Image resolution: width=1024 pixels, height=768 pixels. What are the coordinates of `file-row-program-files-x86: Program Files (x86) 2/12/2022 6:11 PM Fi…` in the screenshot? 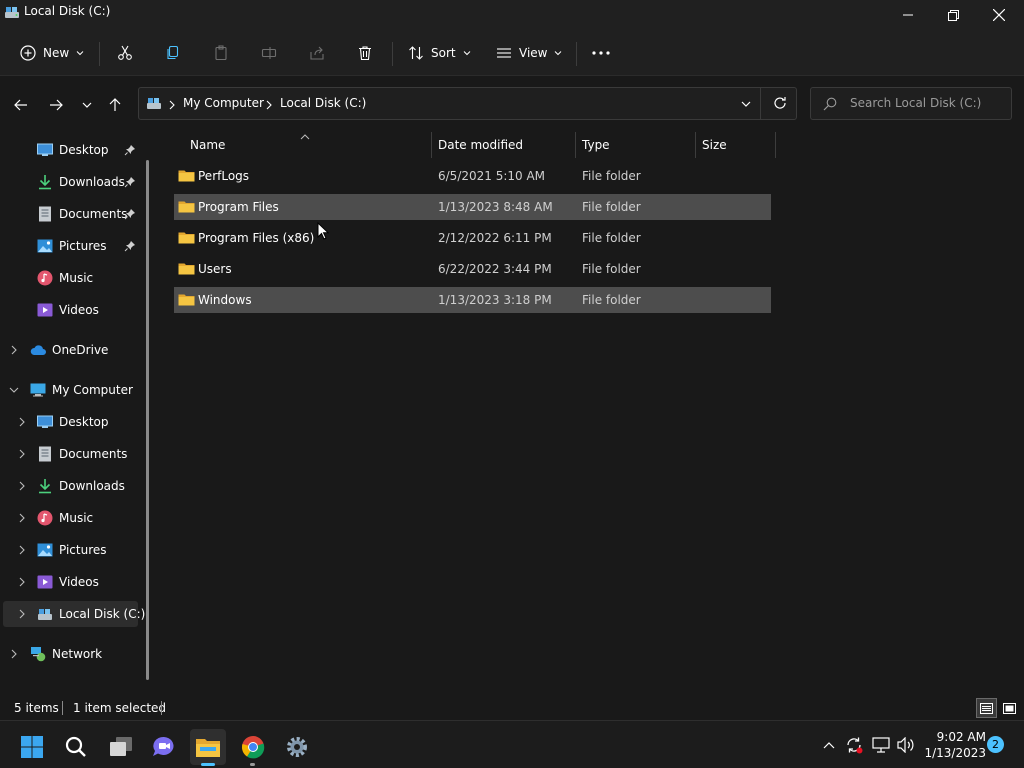 It's located at (472, 238).